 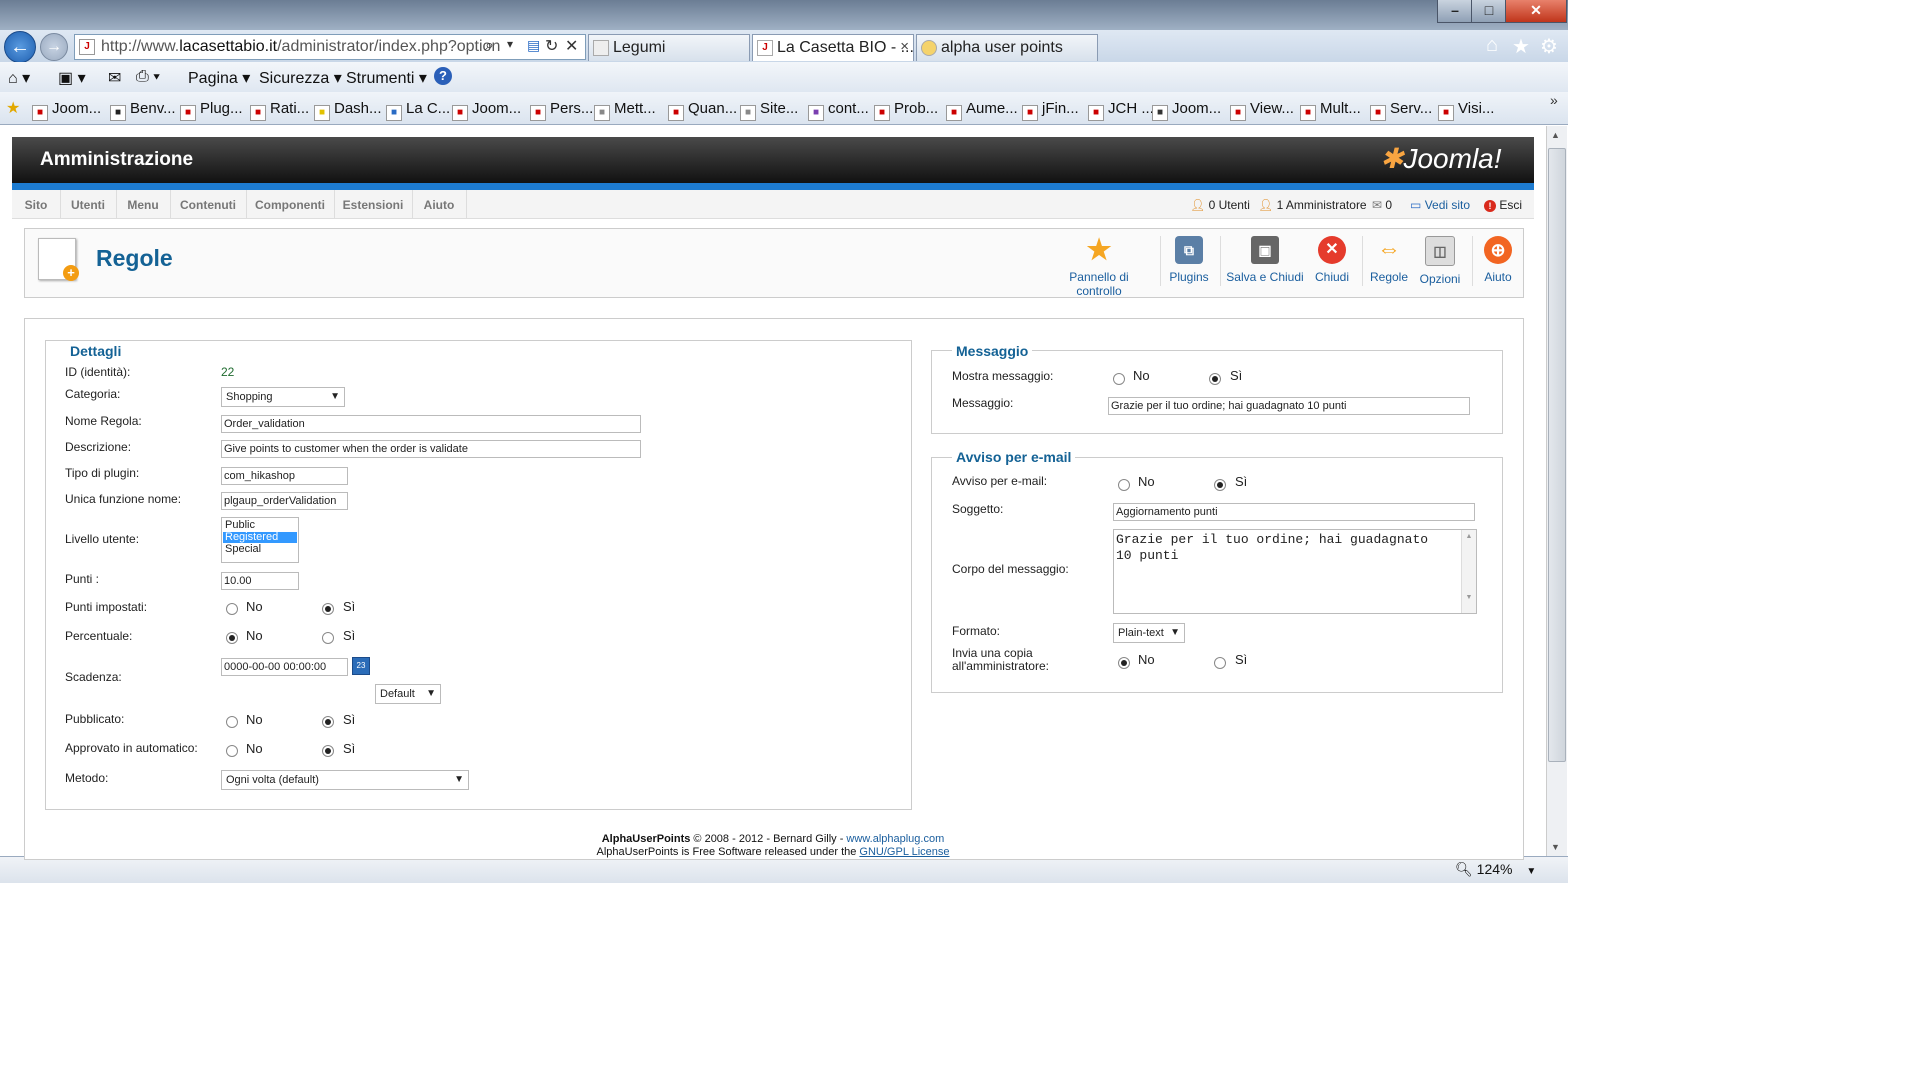 I want to click on user-level-option: Public, so click(x=260, y=524).